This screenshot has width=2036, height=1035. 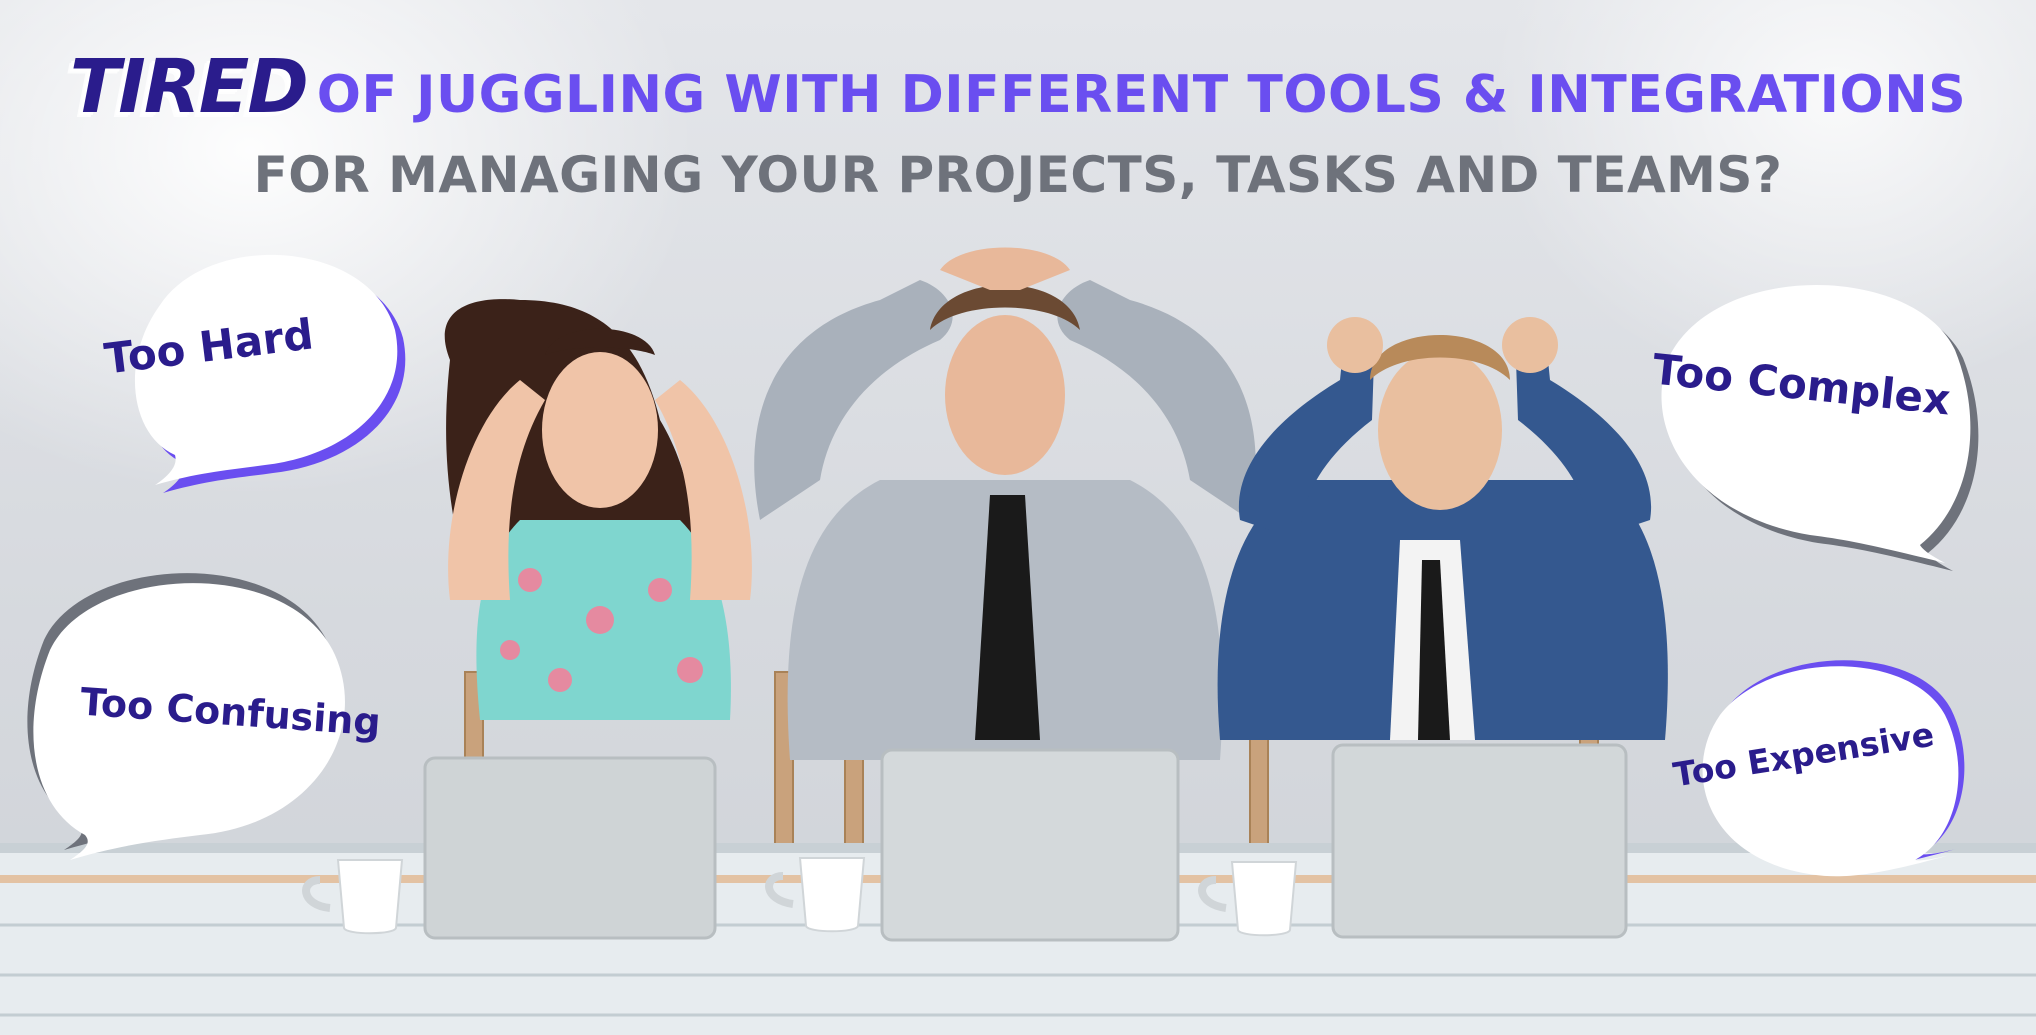 I want to click on speech-bubble-too-hard: Too Hard, so click(x=260, y=365).